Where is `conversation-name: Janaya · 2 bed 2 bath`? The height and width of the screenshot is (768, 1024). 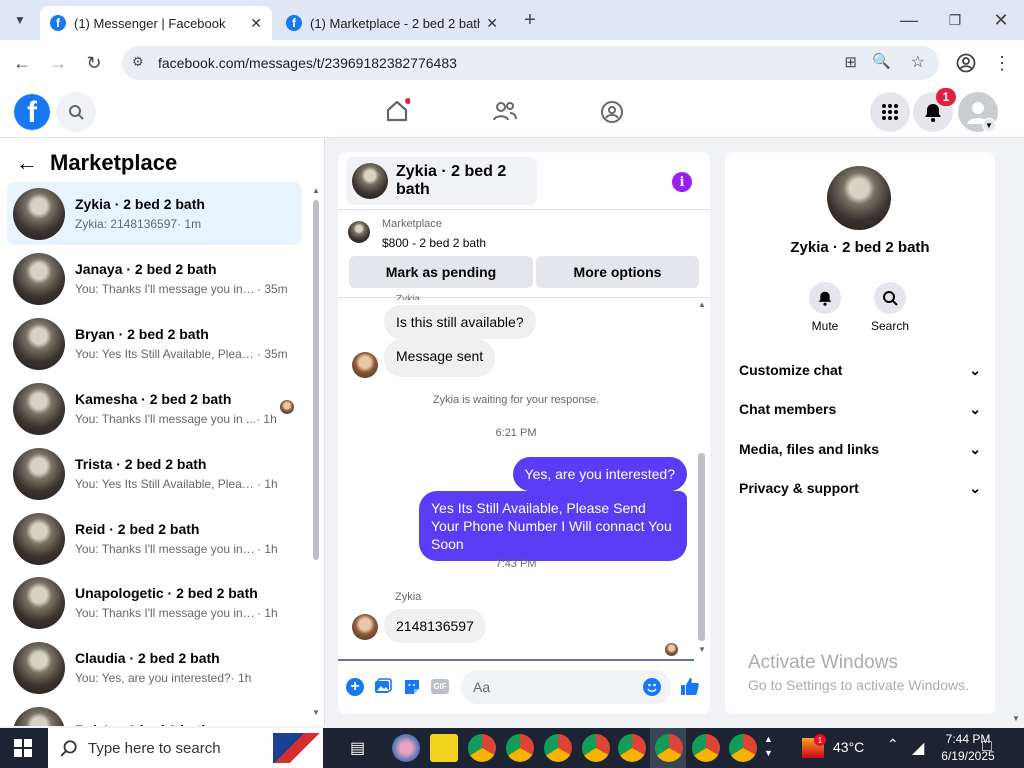 conversation-name: Janaya · 2 bed 2 bath is located at coordinates (146, 269).